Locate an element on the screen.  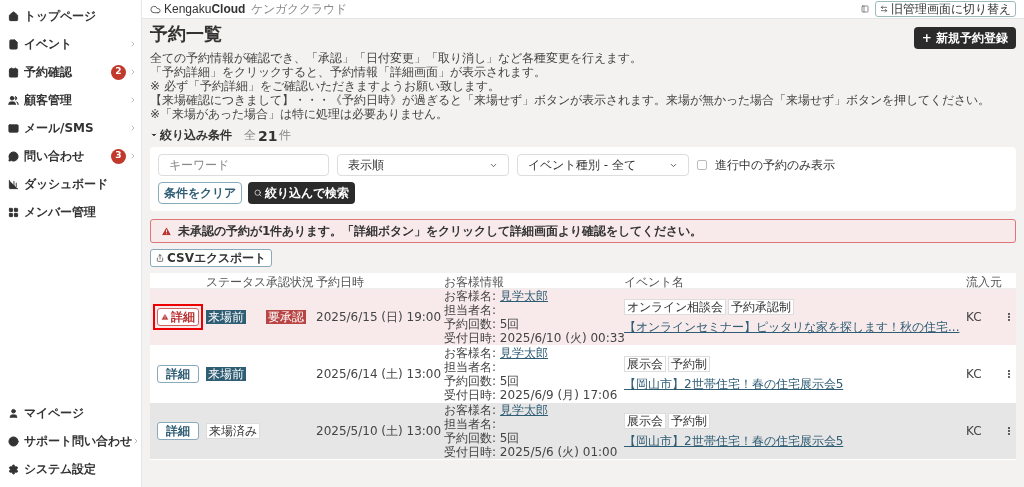
sidebar-item: サポート問い合わせ is located at coordinates (70, 441).